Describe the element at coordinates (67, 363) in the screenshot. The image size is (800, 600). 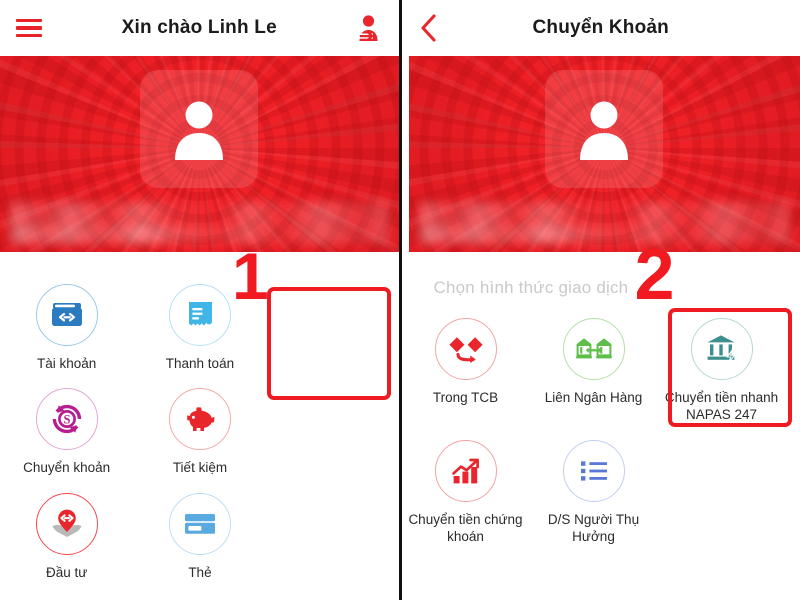
I see `grid-item-label: Tài khoản` at that location.